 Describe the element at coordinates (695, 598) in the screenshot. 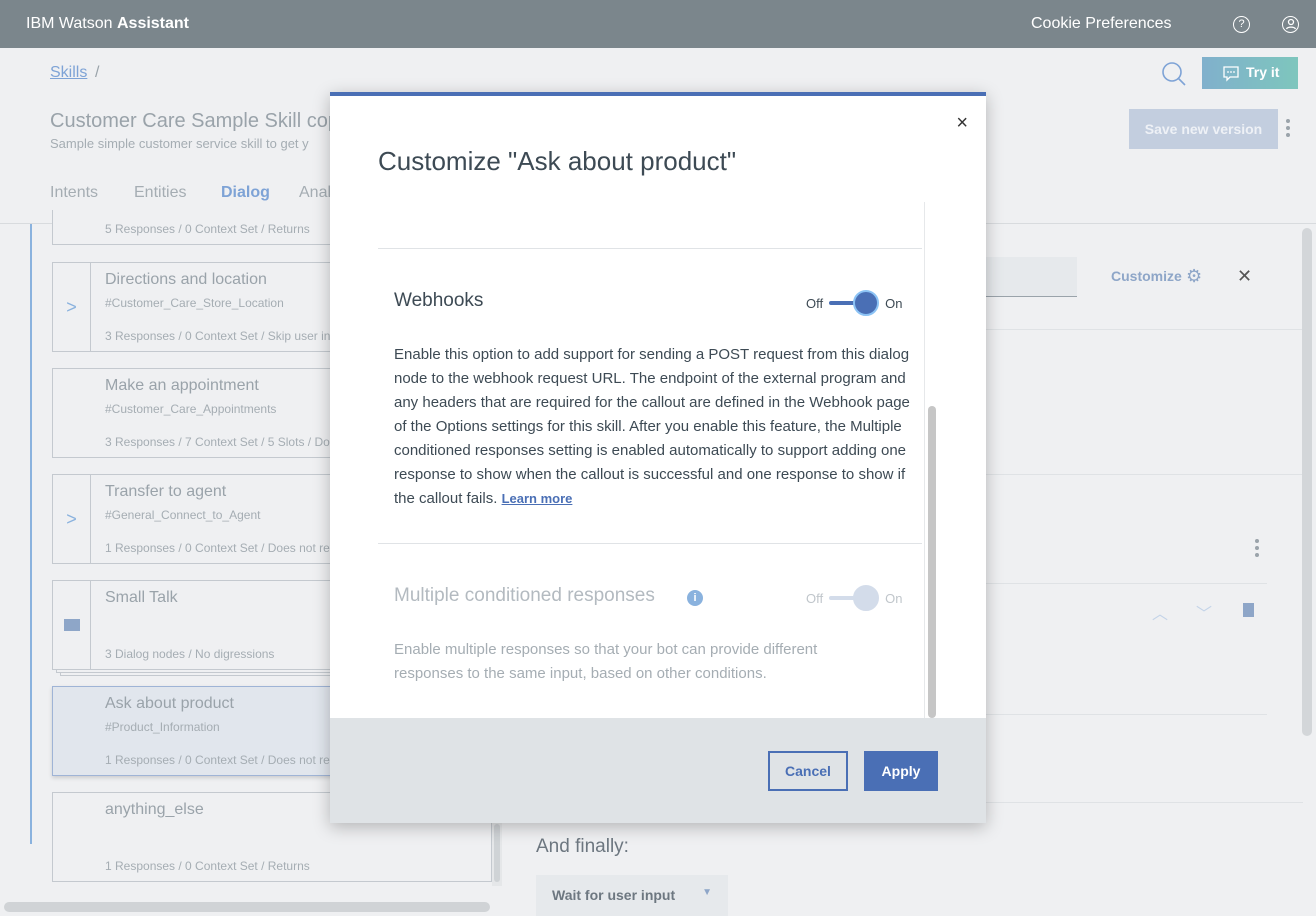

I see `info-icon: i` at that location.